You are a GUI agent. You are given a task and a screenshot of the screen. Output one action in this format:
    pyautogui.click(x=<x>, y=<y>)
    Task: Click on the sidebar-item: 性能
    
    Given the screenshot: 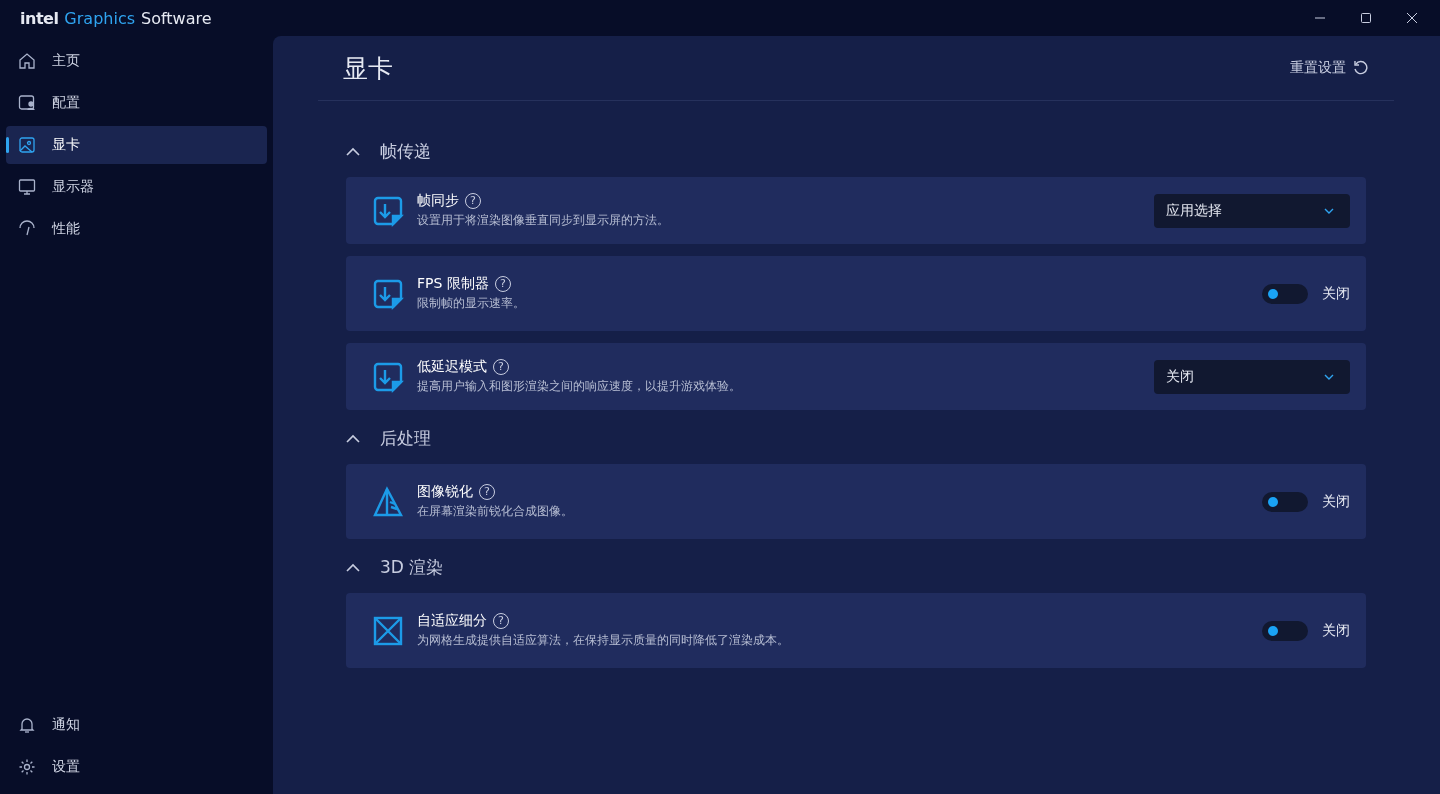 What is the action you would take?
    pyautogui.click(x=136, y=229)
    